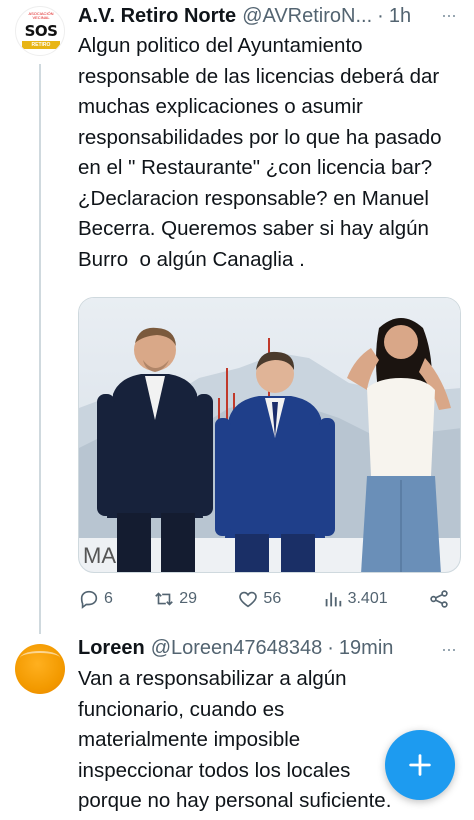  What do you see at coordinates (99, 555) in the screenshot?
I see `svg-text: MA` at bounding box center [99, 555].